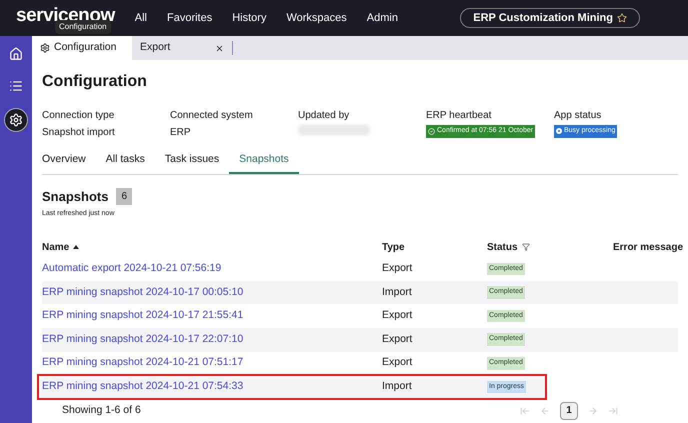  Describe the element at coordinates (212, 116) in the screenshot. I see `field-label: Connected system` at that location.